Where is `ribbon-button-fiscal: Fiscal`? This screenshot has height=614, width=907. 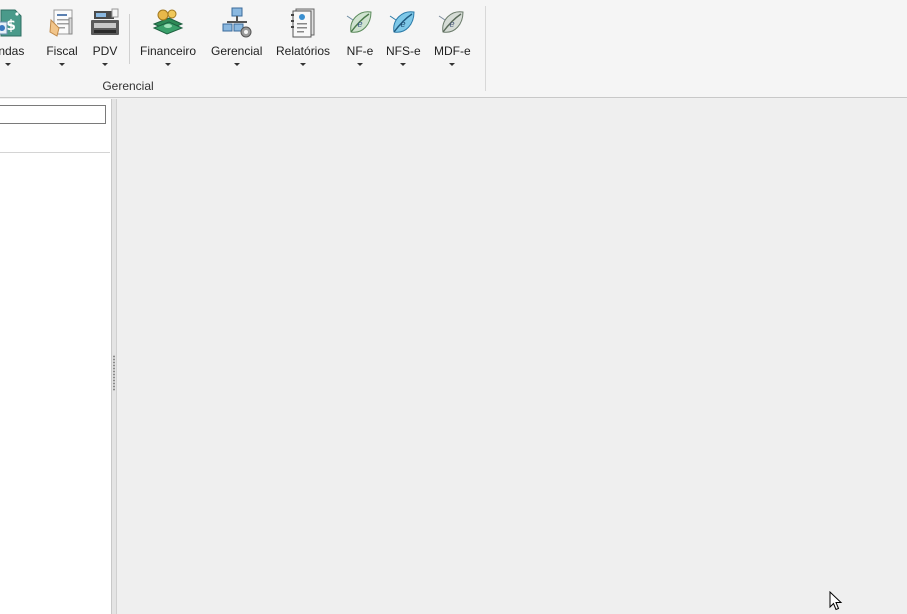
ribbon-button-fiscal: Fiscal is located at coordinates (62, 40).